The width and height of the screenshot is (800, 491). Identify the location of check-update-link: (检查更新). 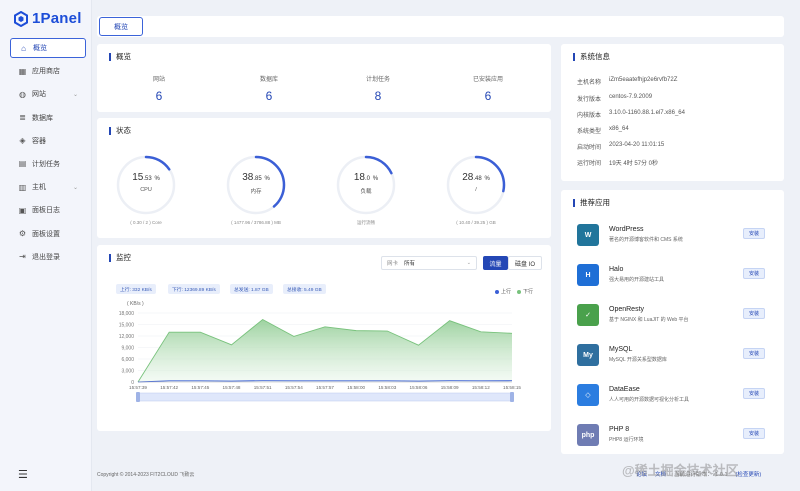
(749, 474).